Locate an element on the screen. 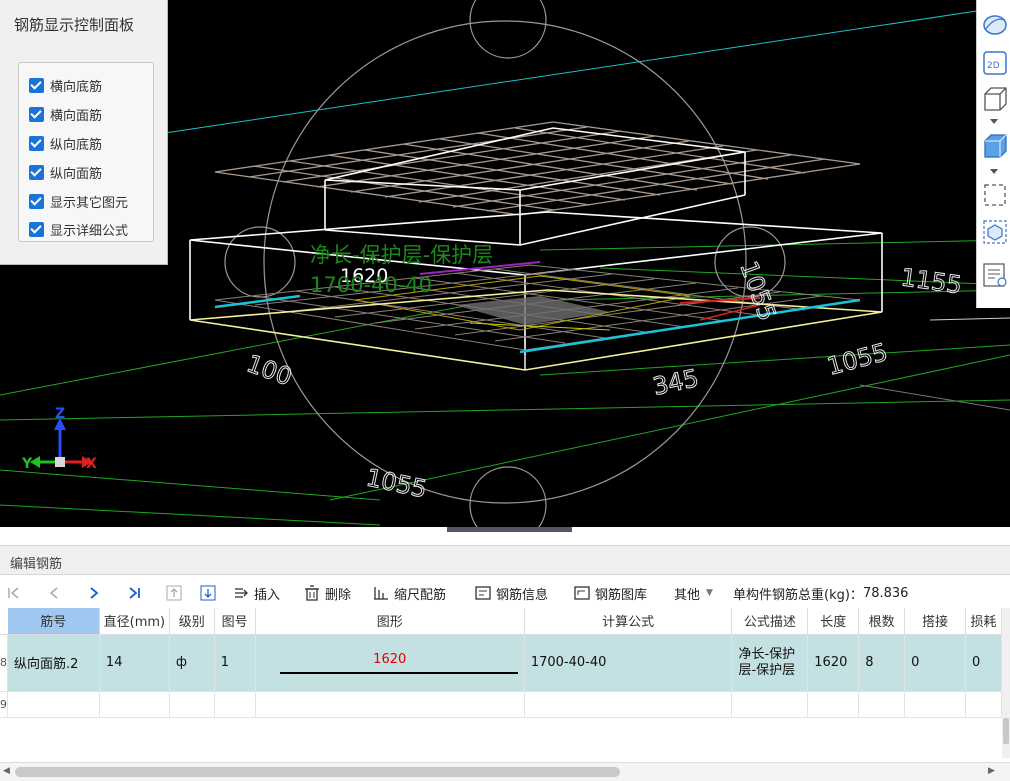 The image size is (1010, 781). cell-formula-desc is located at coordinates (770, 704).